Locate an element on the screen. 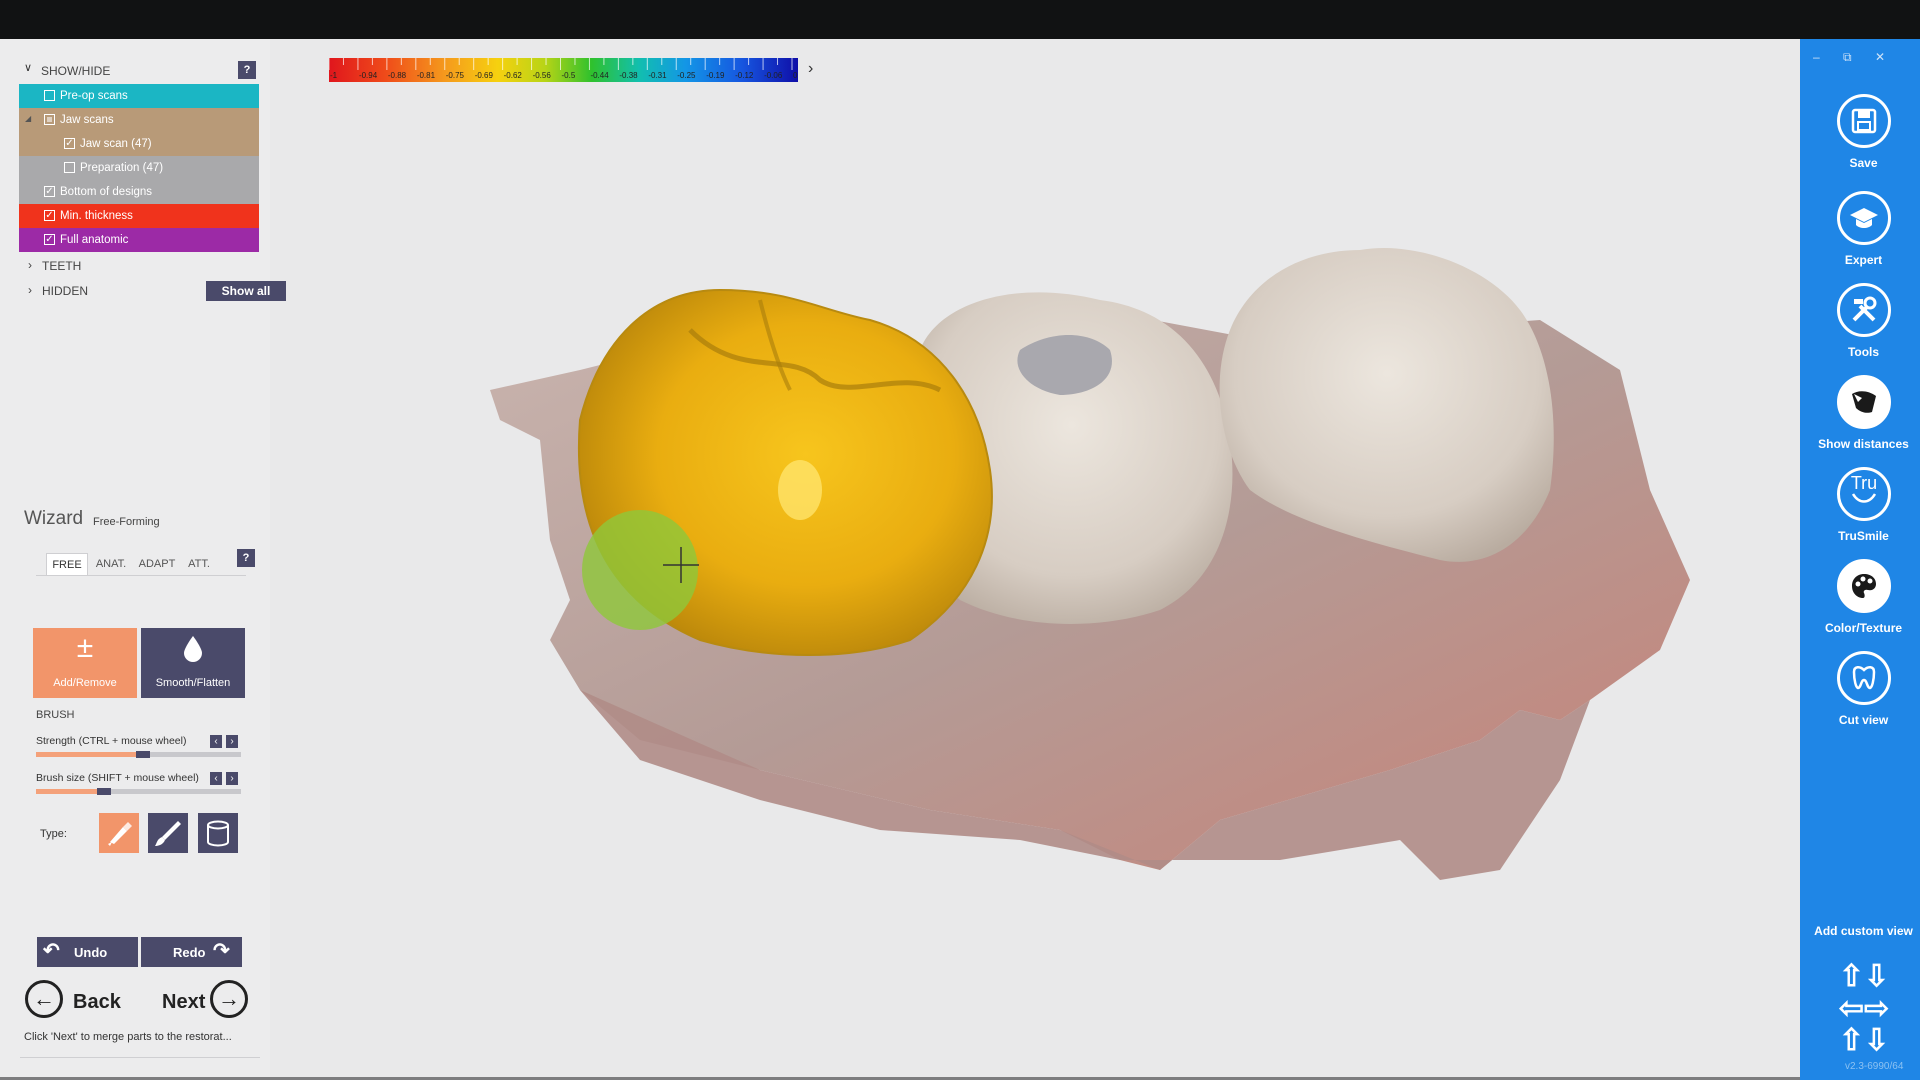 The image size is (1920, 1080). show-hide-row-label: Bottom of designs is located at coordinates (106, 192).